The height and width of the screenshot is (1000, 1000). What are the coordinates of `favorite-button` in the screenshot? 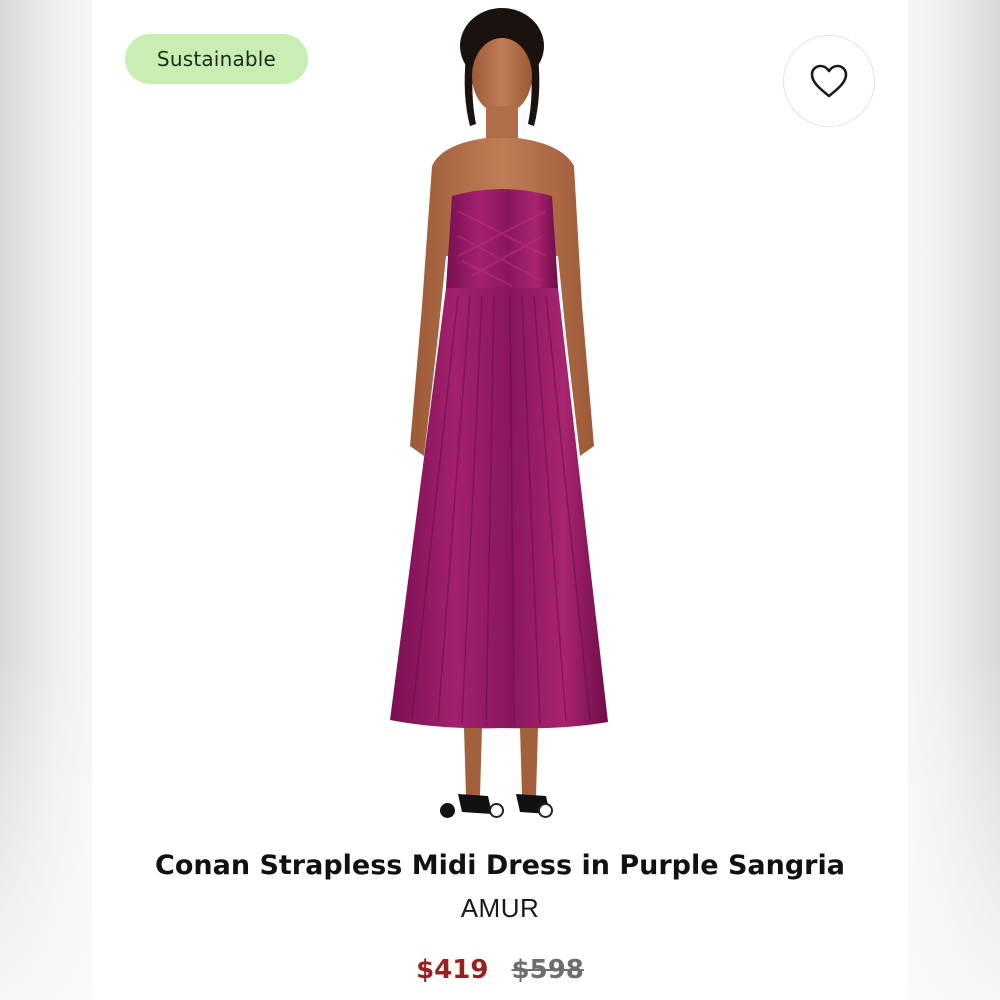 It's located at (829, 81).